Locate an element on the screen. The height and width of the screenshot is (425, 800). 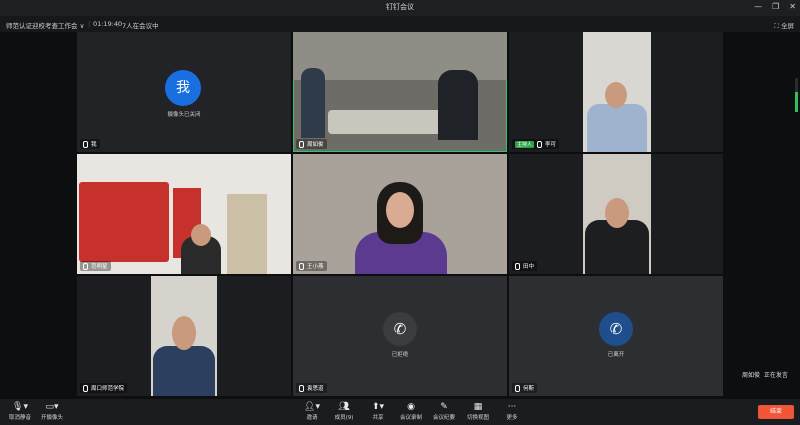
video-tile: 主持人 李可 is located at coordinates (616, 92).